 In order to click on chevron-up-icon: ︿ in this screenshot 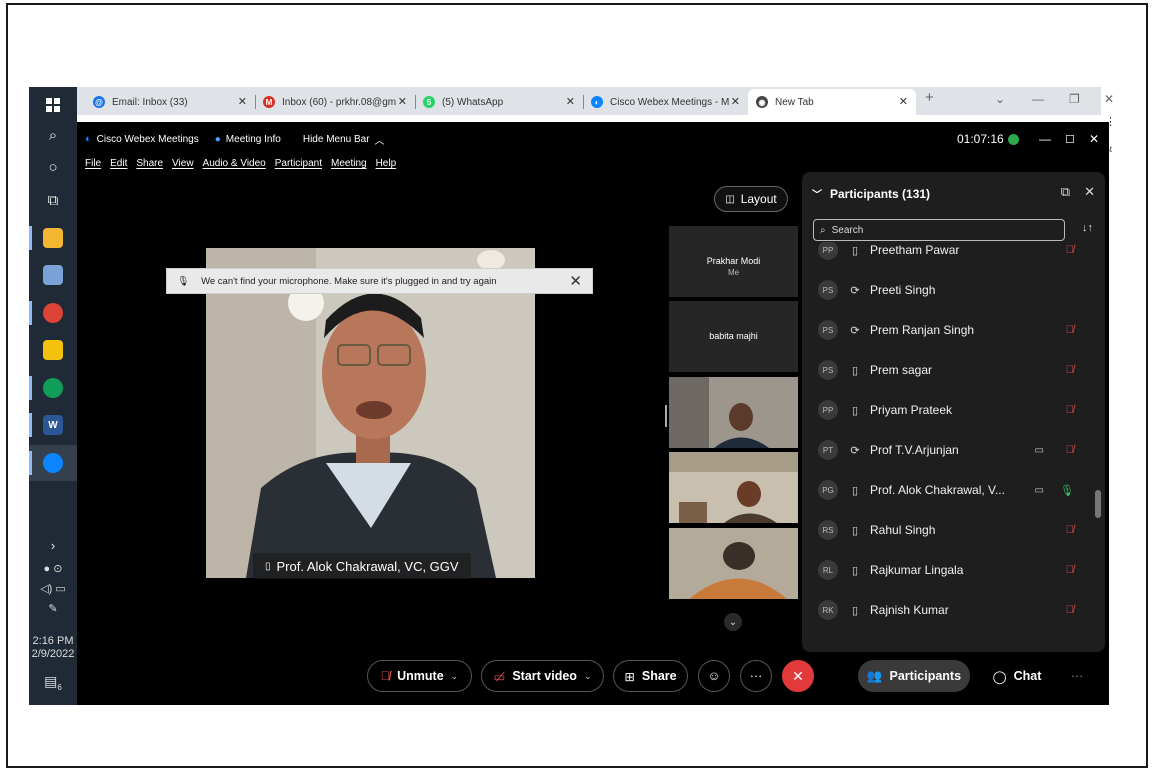, I will do `click(380, 139)`.